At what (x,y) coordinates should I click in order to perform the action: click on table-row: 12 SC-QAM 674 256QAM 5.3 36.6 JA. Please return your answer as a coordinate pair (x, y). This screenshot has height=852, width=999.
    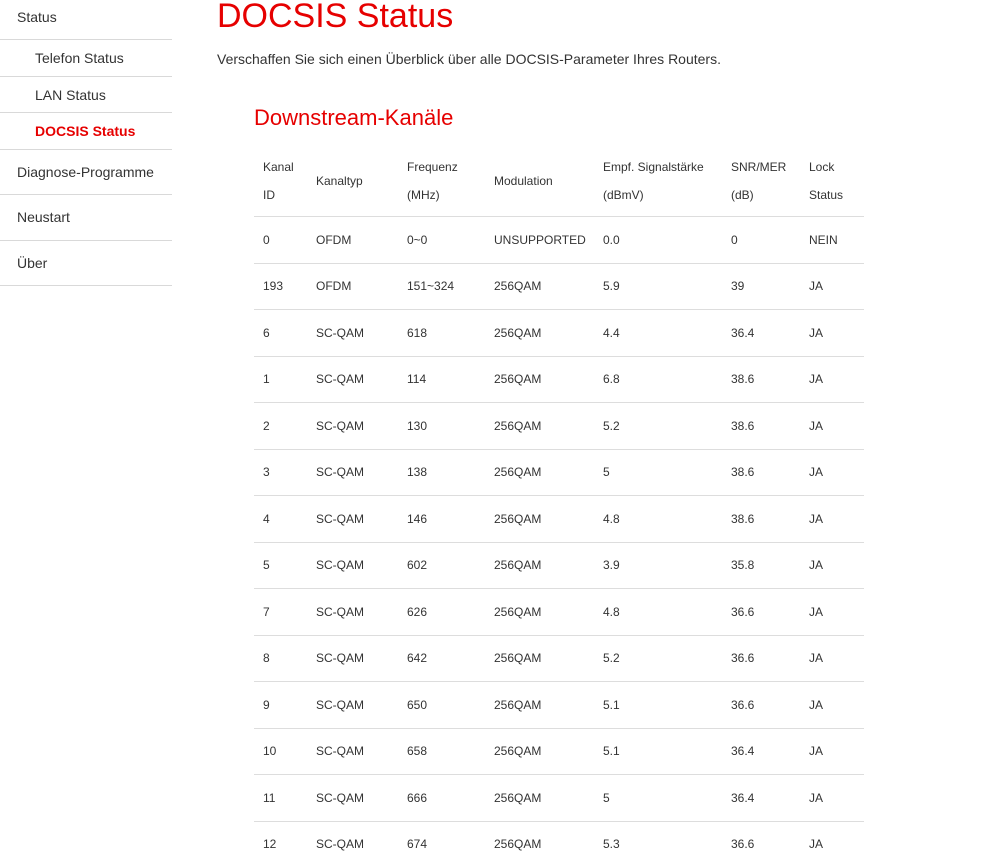
    Looking at the image, I should click on (559, 836).